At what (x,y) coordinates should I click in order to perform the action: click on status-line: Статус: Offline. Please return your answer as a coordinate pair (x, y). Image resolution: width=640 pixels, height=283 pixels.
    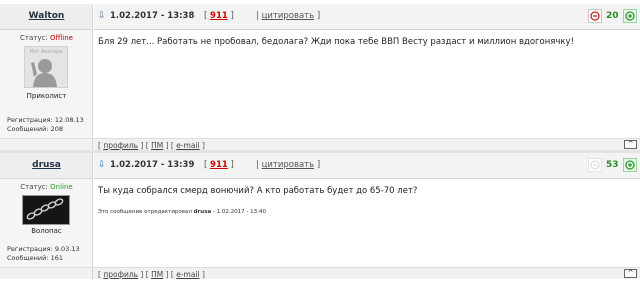
    Looking at the image, I should click on (46, 38).